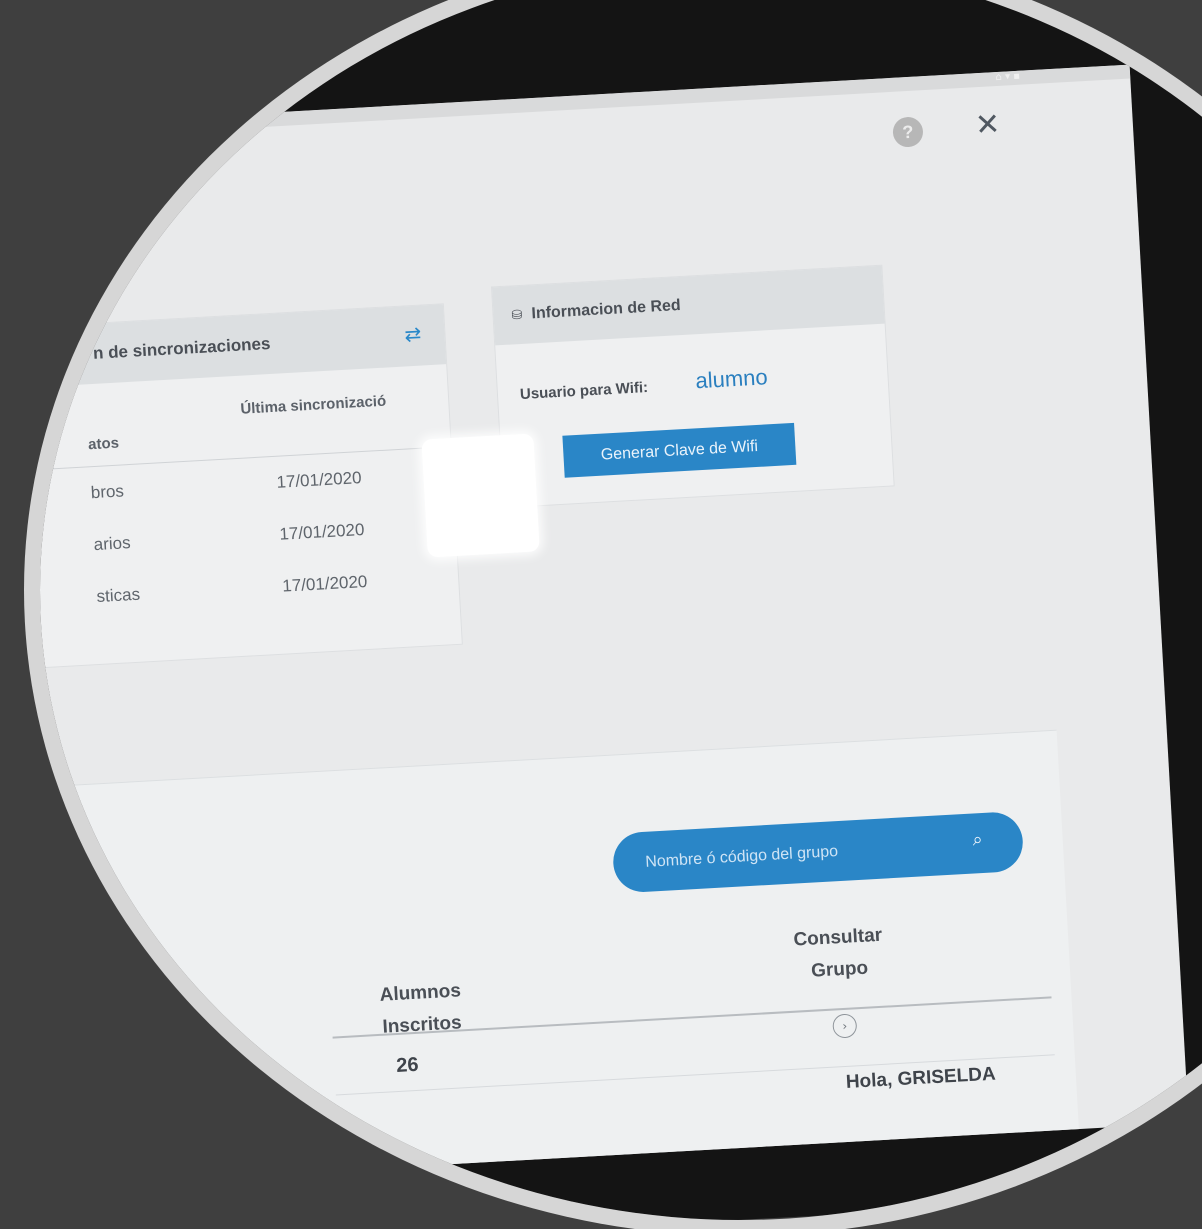 This screenshot has width=1202, height=1229. What do you see at coordinates (845, 1026) in the screenshot?
I see `open-group-icon: ›` at bounding box center [845, 1026].